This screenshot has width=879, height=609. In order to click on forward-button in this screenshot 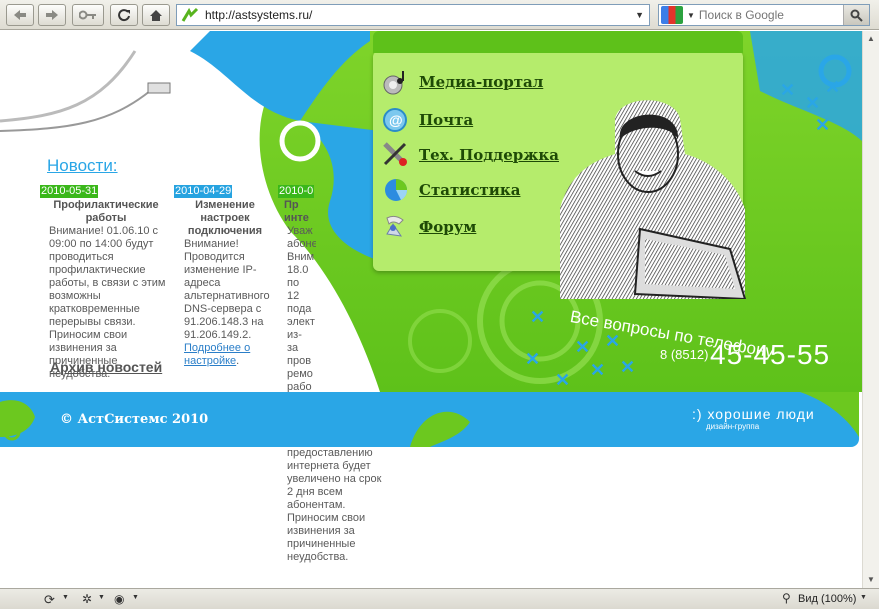, I will do `click(52, 15)`.